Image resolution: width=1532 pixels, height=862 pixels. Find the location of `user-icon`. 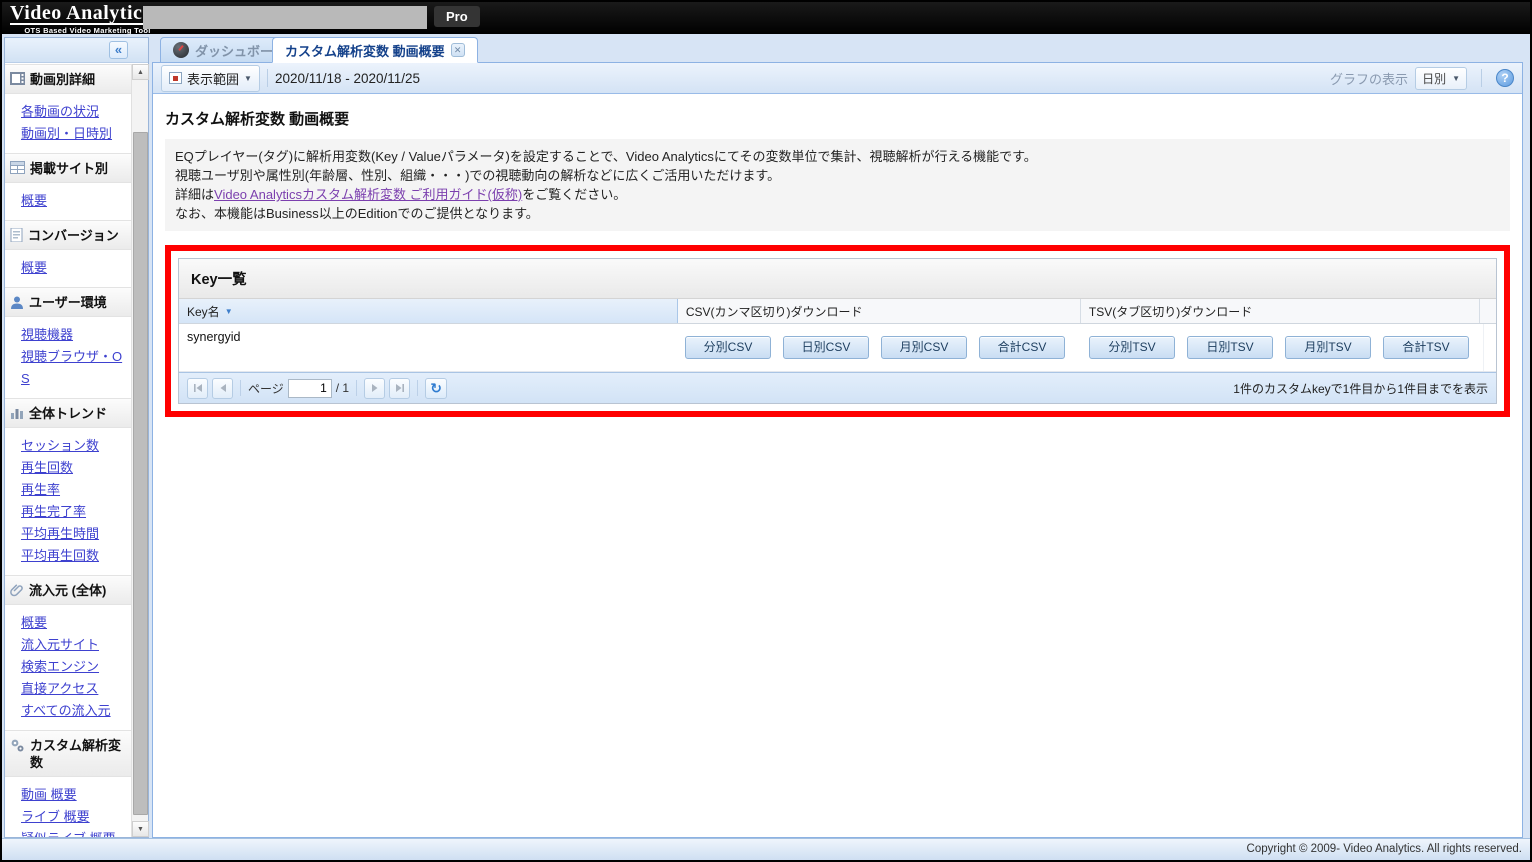

user-icon is located at coordinates (17, 302).